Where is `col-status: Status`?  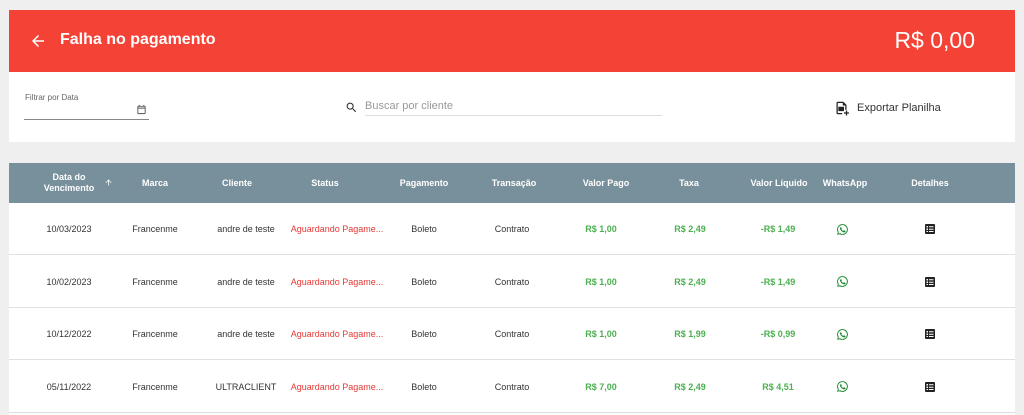 col-status: Status is located at coordinates (325, 183).